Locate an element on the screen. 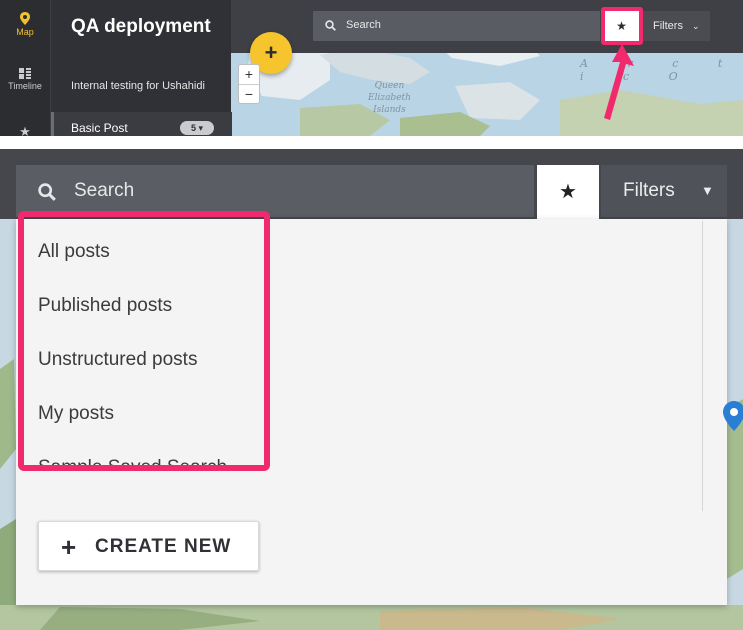 The image size is (743, 630). map-zoom-control: + − is located at coordinates (249, 84).